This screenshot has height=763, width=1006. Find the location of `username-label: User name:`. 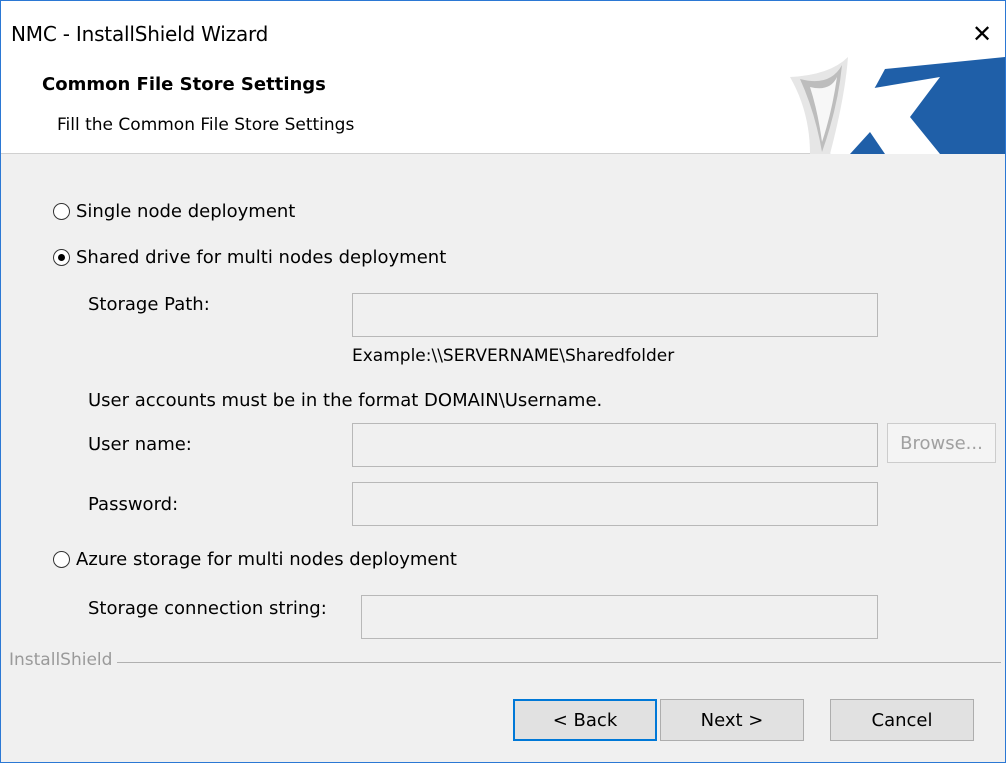

username-label: User name: is located at coordinates (140, 444).